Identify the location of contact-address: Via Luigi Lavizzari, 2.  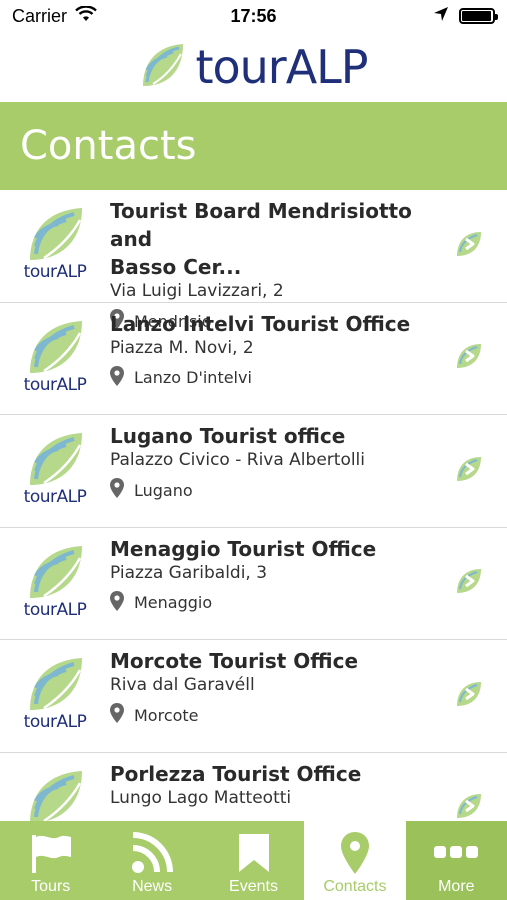
(197, 291).